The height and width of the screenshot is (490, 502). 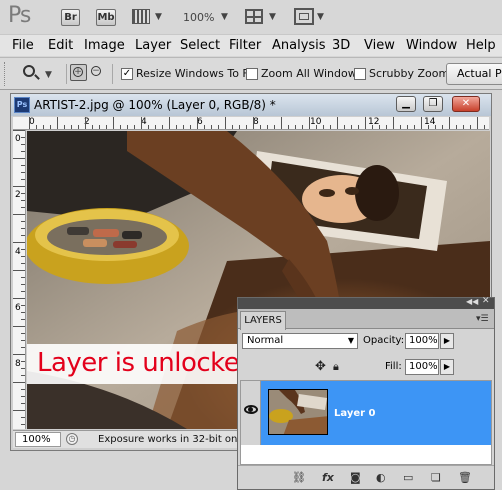 What do you see at coordinates (78, 72) in the screenshot?
I see `zoom-in-icon: +` at bounding box center [78, 72].